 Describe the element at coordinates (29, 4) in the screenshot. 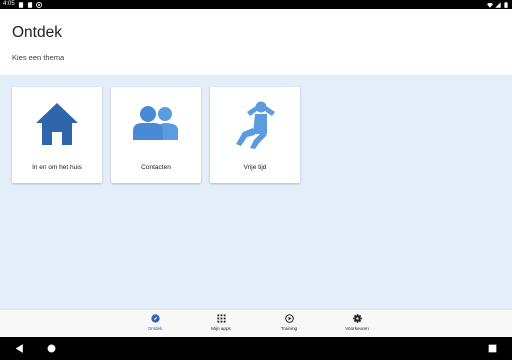

I see `sd-card-icon` at that location.